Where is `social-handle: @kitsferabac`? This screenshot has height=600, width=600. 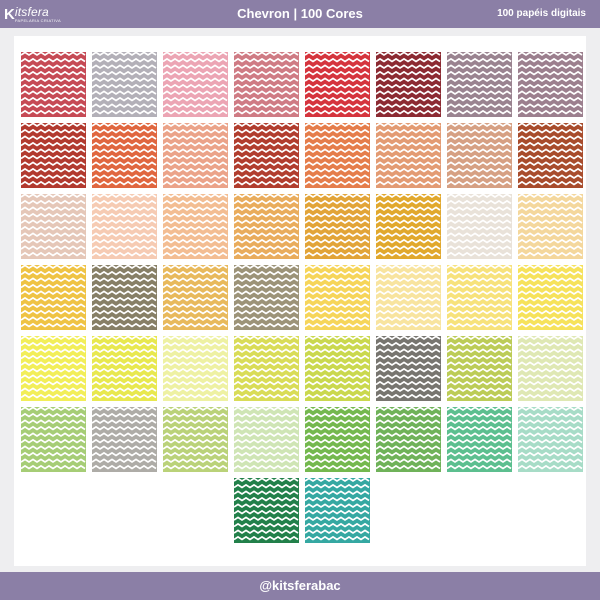 social-handle: @kitsferabac is located at coordinates (300, 585).